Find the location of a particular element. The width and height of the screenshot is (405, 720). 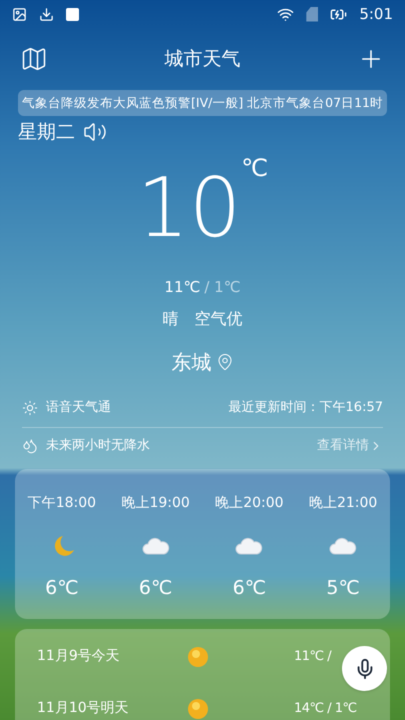

info-text: 未来两小时无降水 is located at coordinates (98, 446).